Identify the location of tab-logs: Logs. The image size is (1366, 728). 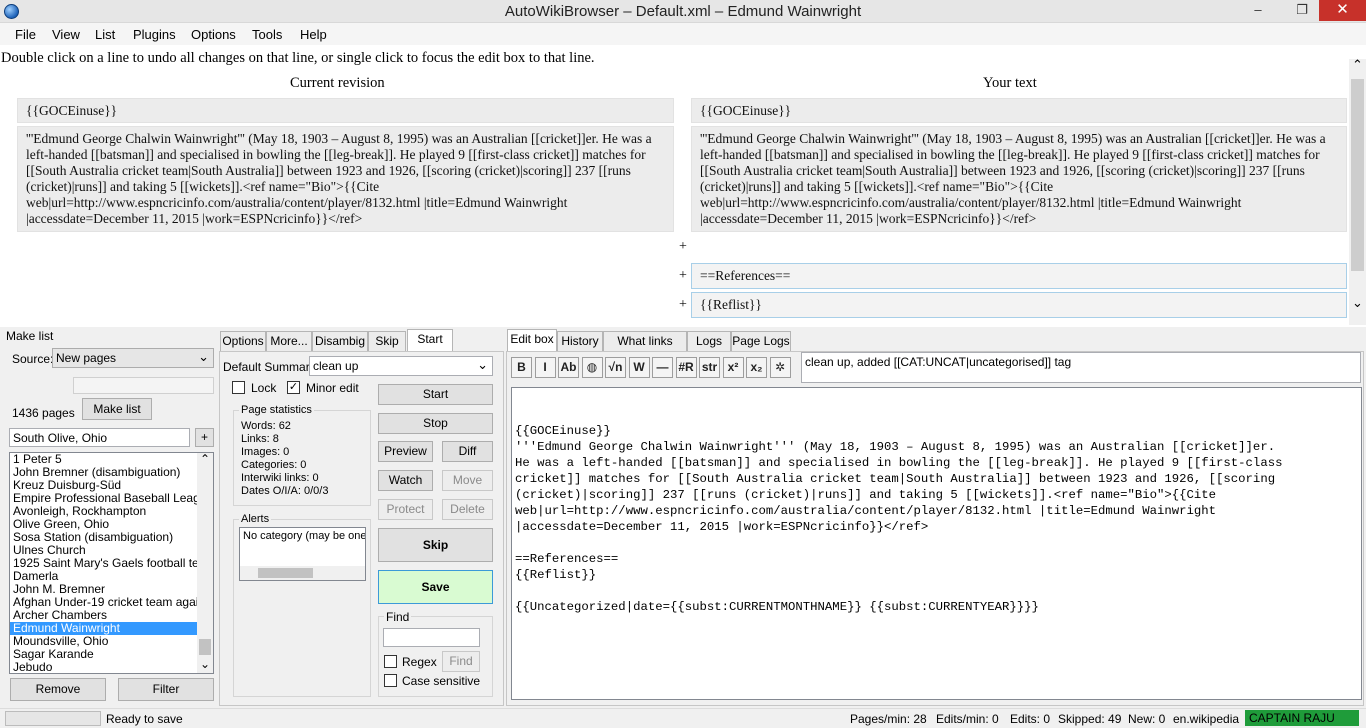
(709, 341).